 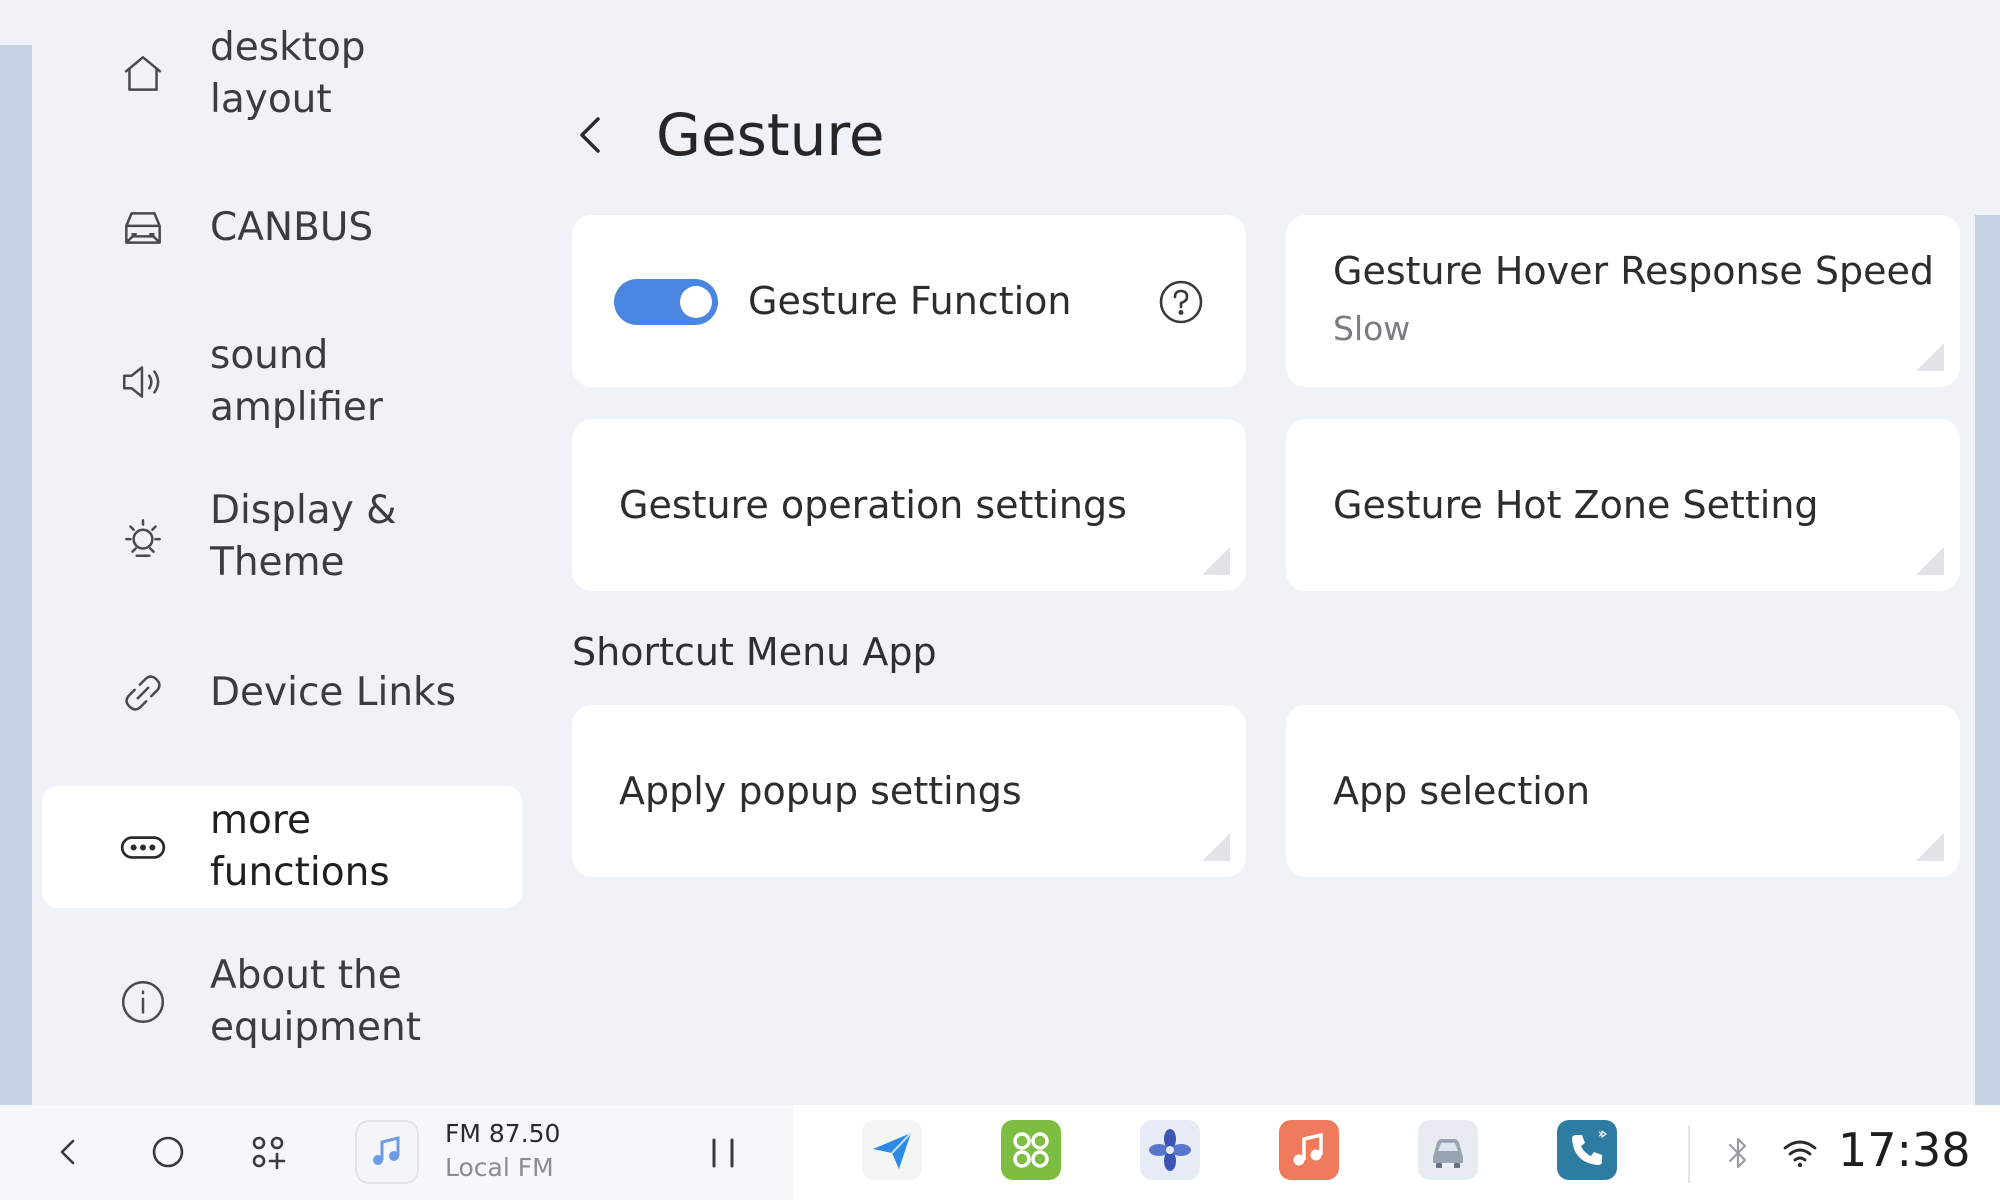 What do you see at coordinates (1904, 1150) in the screenshot?
I see `clock: 17:38` at bounding box center [1904, 1150].